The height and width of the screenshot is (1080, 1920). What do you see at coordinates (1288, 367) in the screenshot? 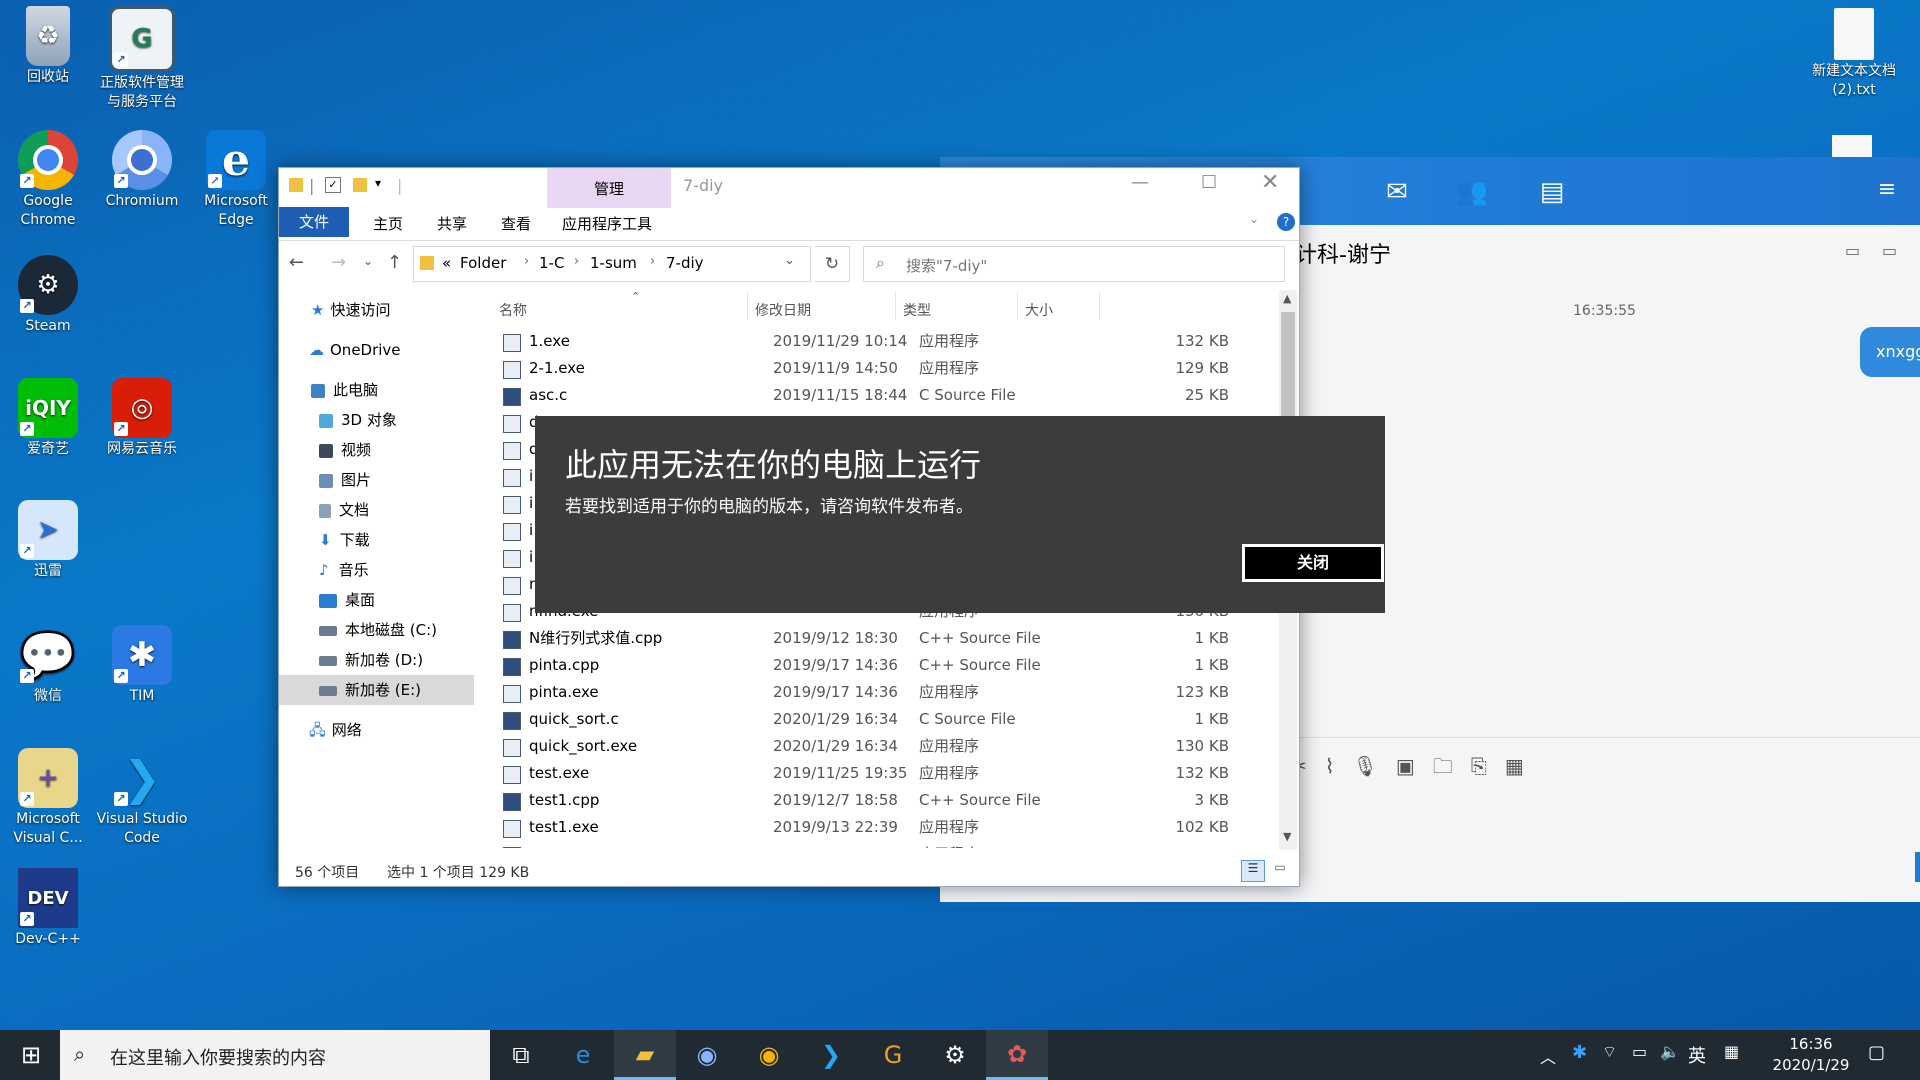
I see `scroll-thumb` at bounding box center [1288, 367].